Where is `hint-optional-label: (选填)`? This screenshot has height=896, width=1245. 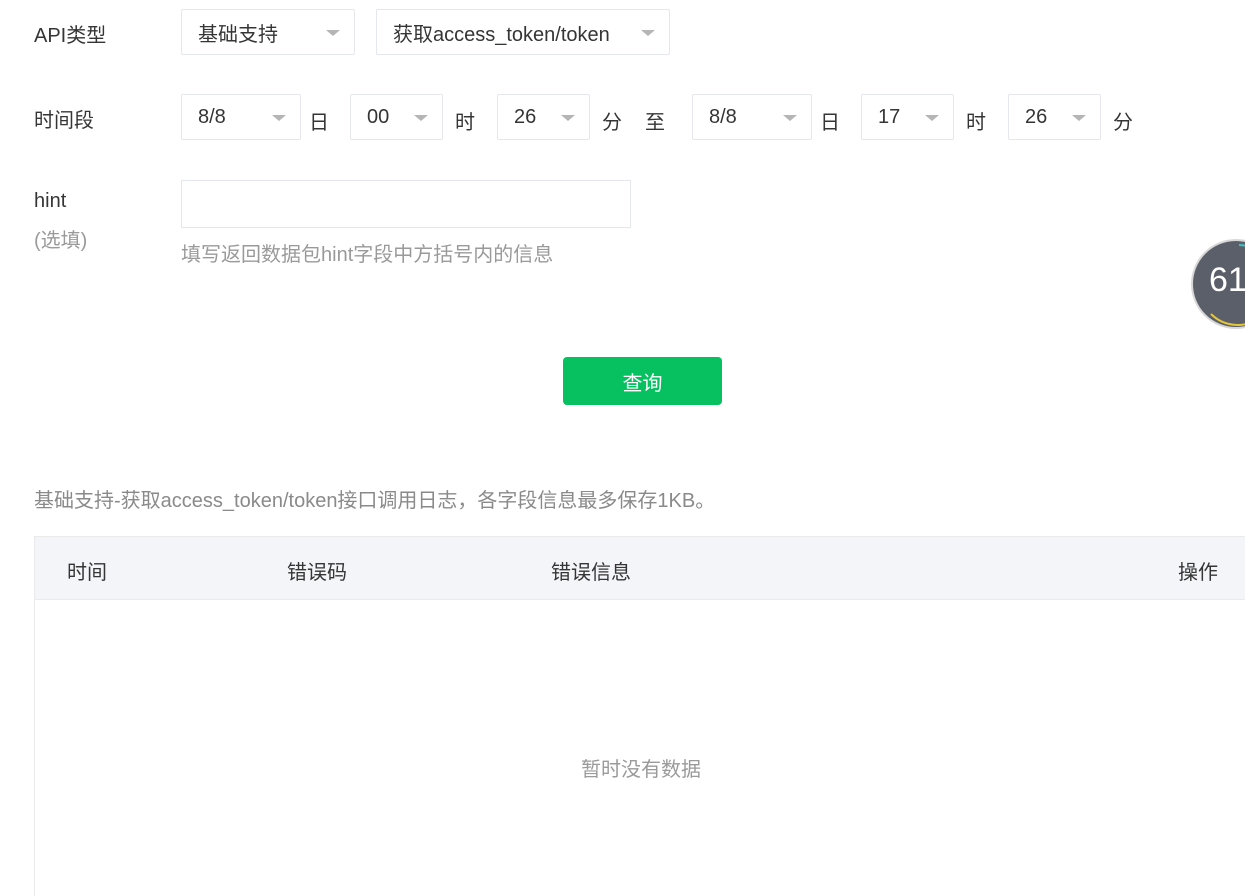
hint-optional-label: (选填) is located at coordinates (61, 241).